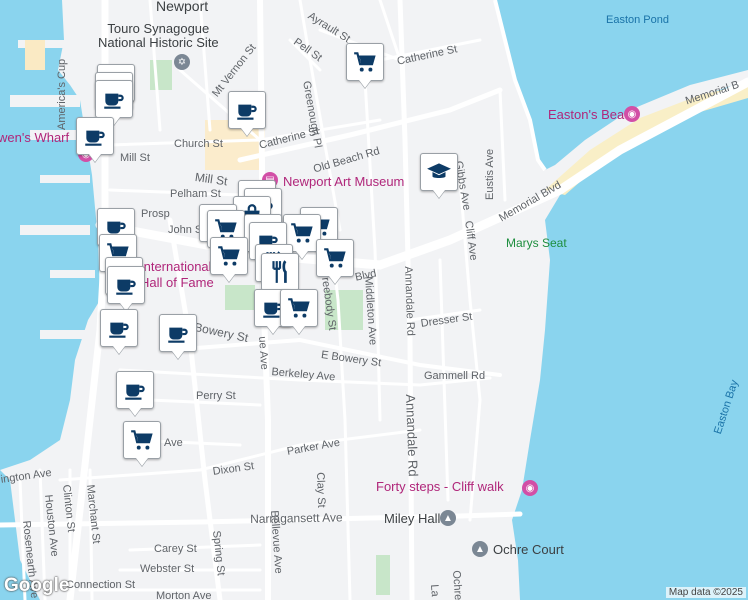 The height and width of the screenshot is (600, 748). I want to click on synagogue-icon: ✡, so click(182, 62).